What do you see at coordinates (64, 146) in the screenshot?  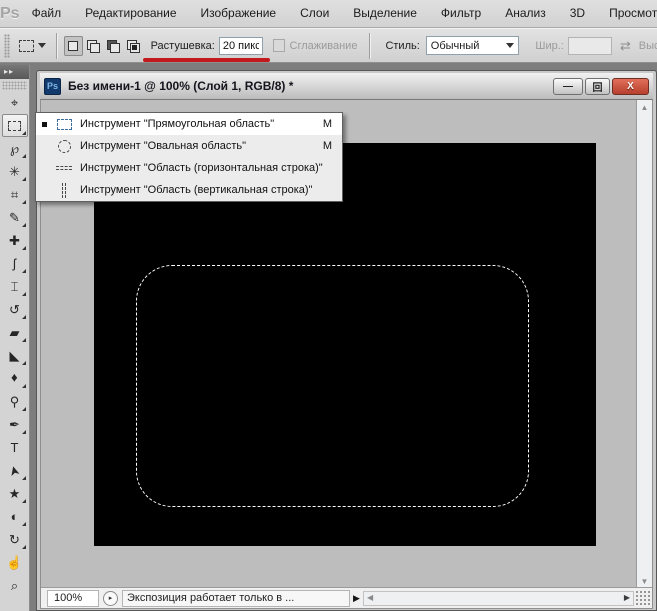 I see `elliptical-marquee-icon` at bounding box center [64, 146].